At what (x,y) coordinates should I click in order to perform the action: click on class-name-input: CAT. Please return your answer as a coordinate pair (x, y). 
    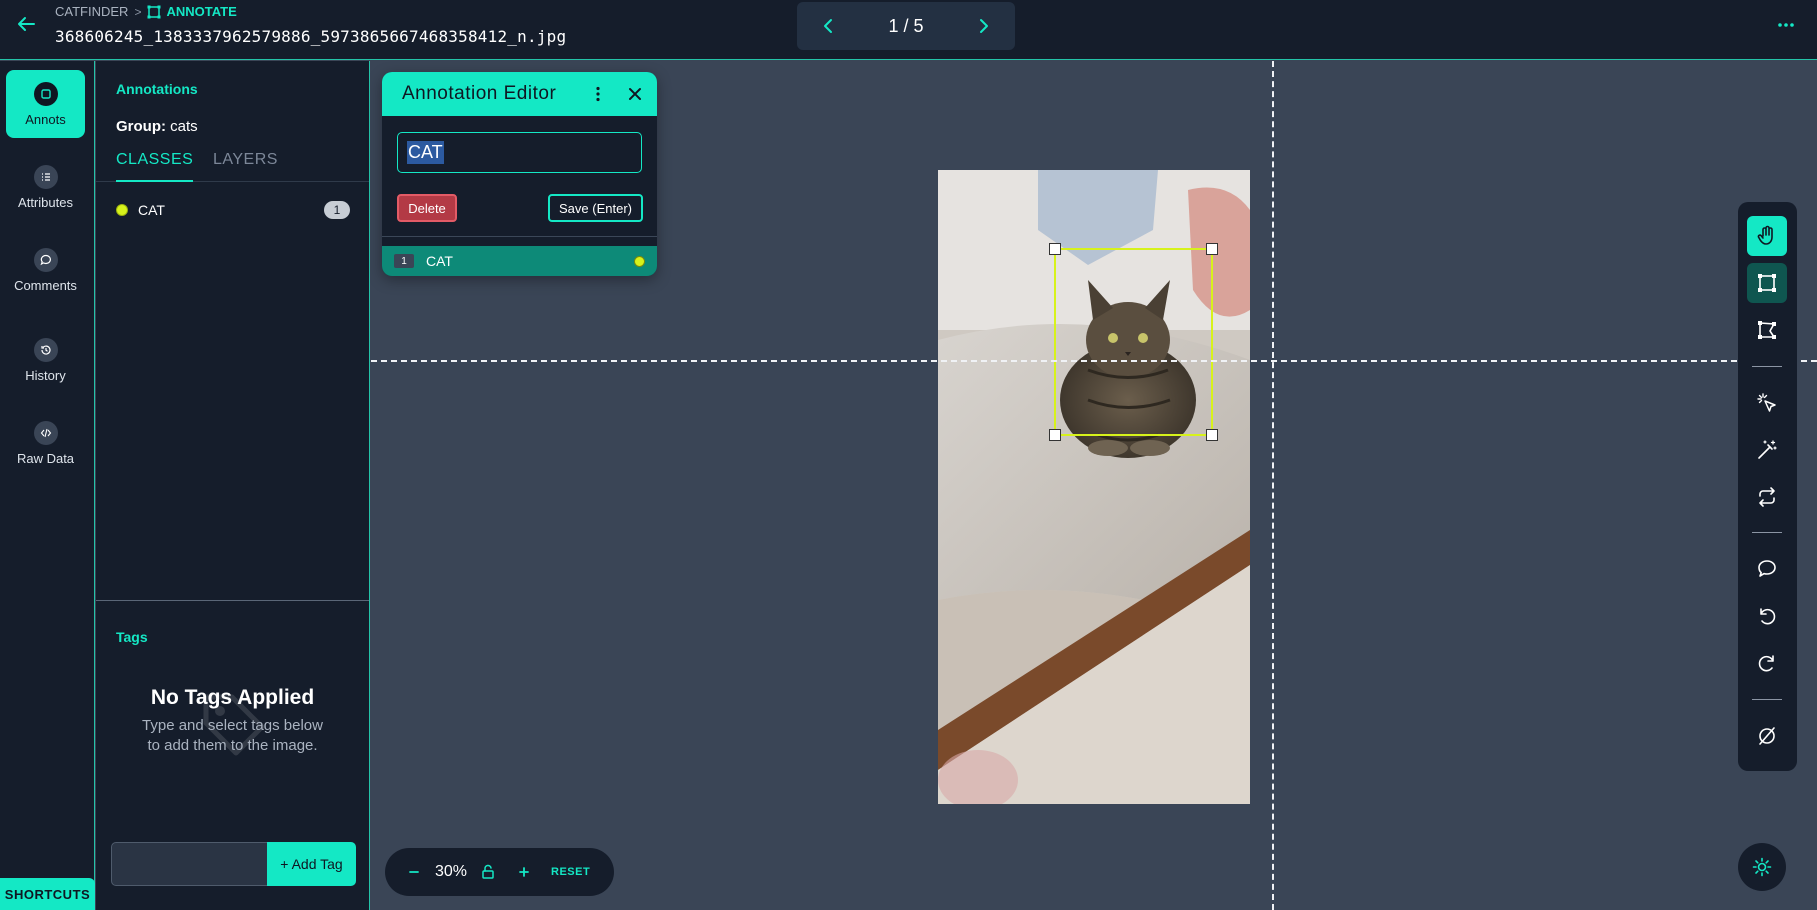
    Looking at the image, I should click on (519, 152).